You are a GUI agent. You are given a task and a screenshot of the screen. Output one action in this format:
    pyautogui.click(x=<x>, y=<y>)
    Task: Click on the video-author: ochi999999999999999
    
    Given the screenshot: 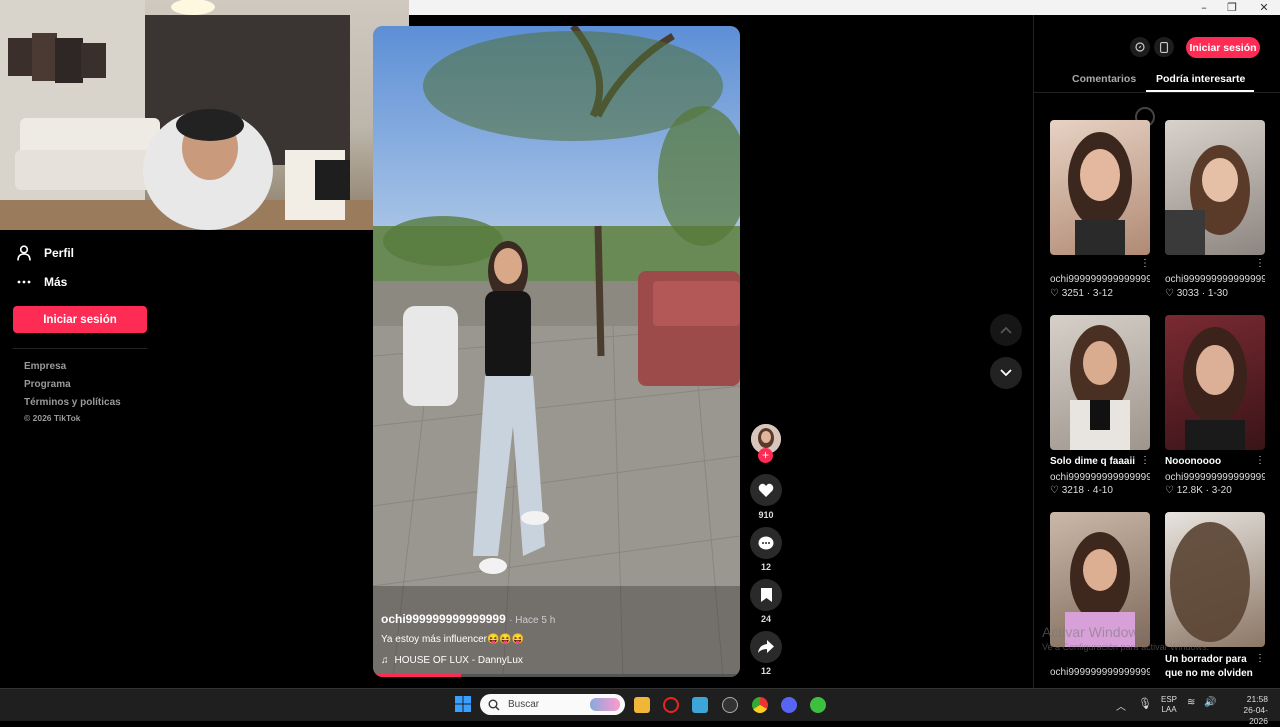 What is the action you would take?
    pyautogui.click(x=443, y=619)
    